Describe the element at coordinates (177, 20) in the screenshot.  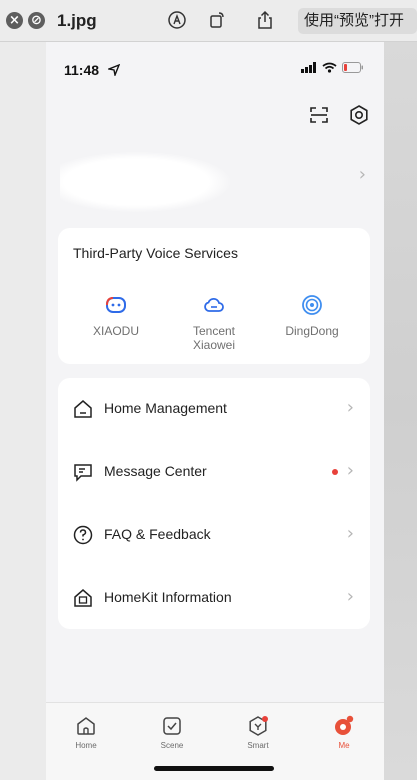
I see `markup-icon` at that location.